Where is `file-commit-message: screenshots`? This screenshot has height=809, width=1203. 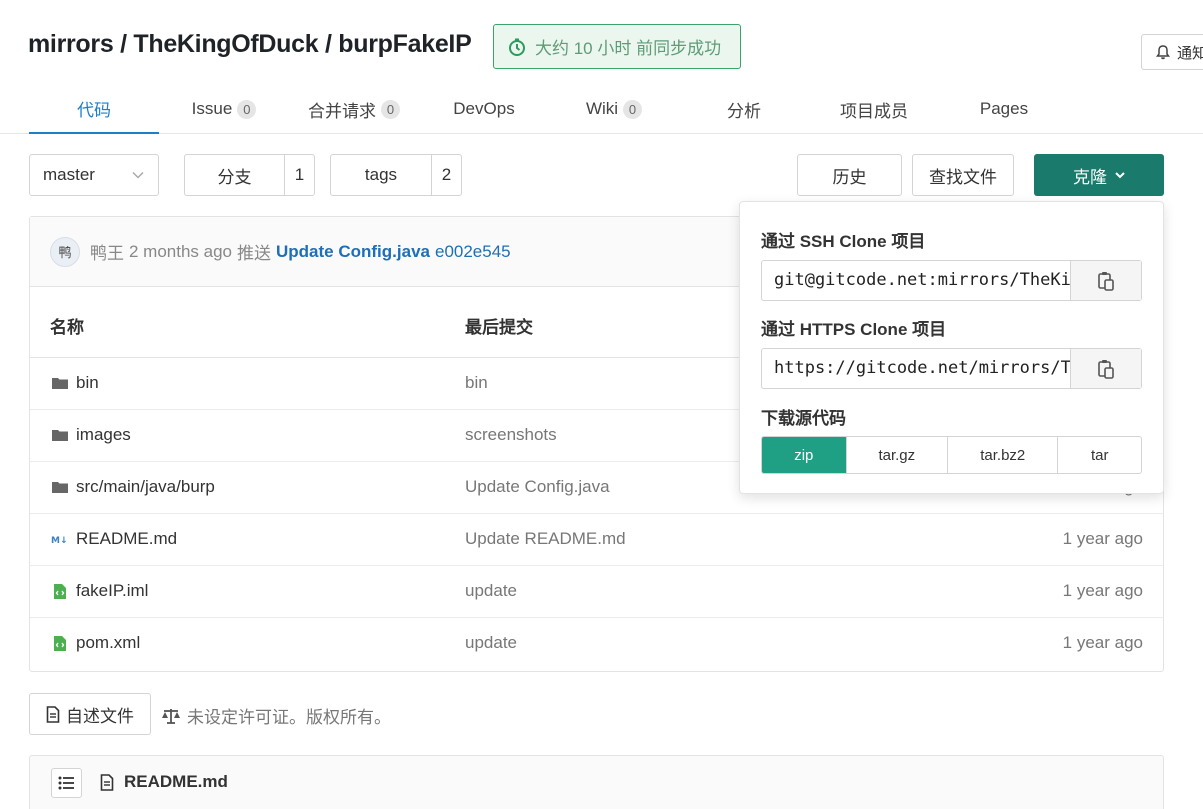
file-commit-message: screenshots is located at coordinates (511, 435).